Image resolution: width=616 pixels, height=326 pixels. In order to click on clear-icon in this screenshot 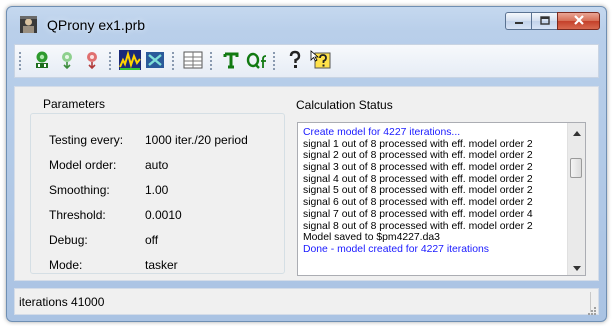, I will do `click(155, 62)`.